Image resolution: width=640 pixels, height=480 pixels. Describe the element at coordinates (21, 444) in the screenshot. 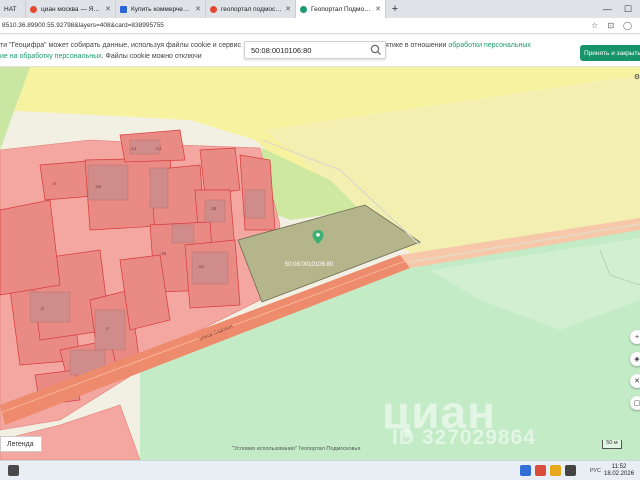

I see `legend-button: Легенда` at that location.